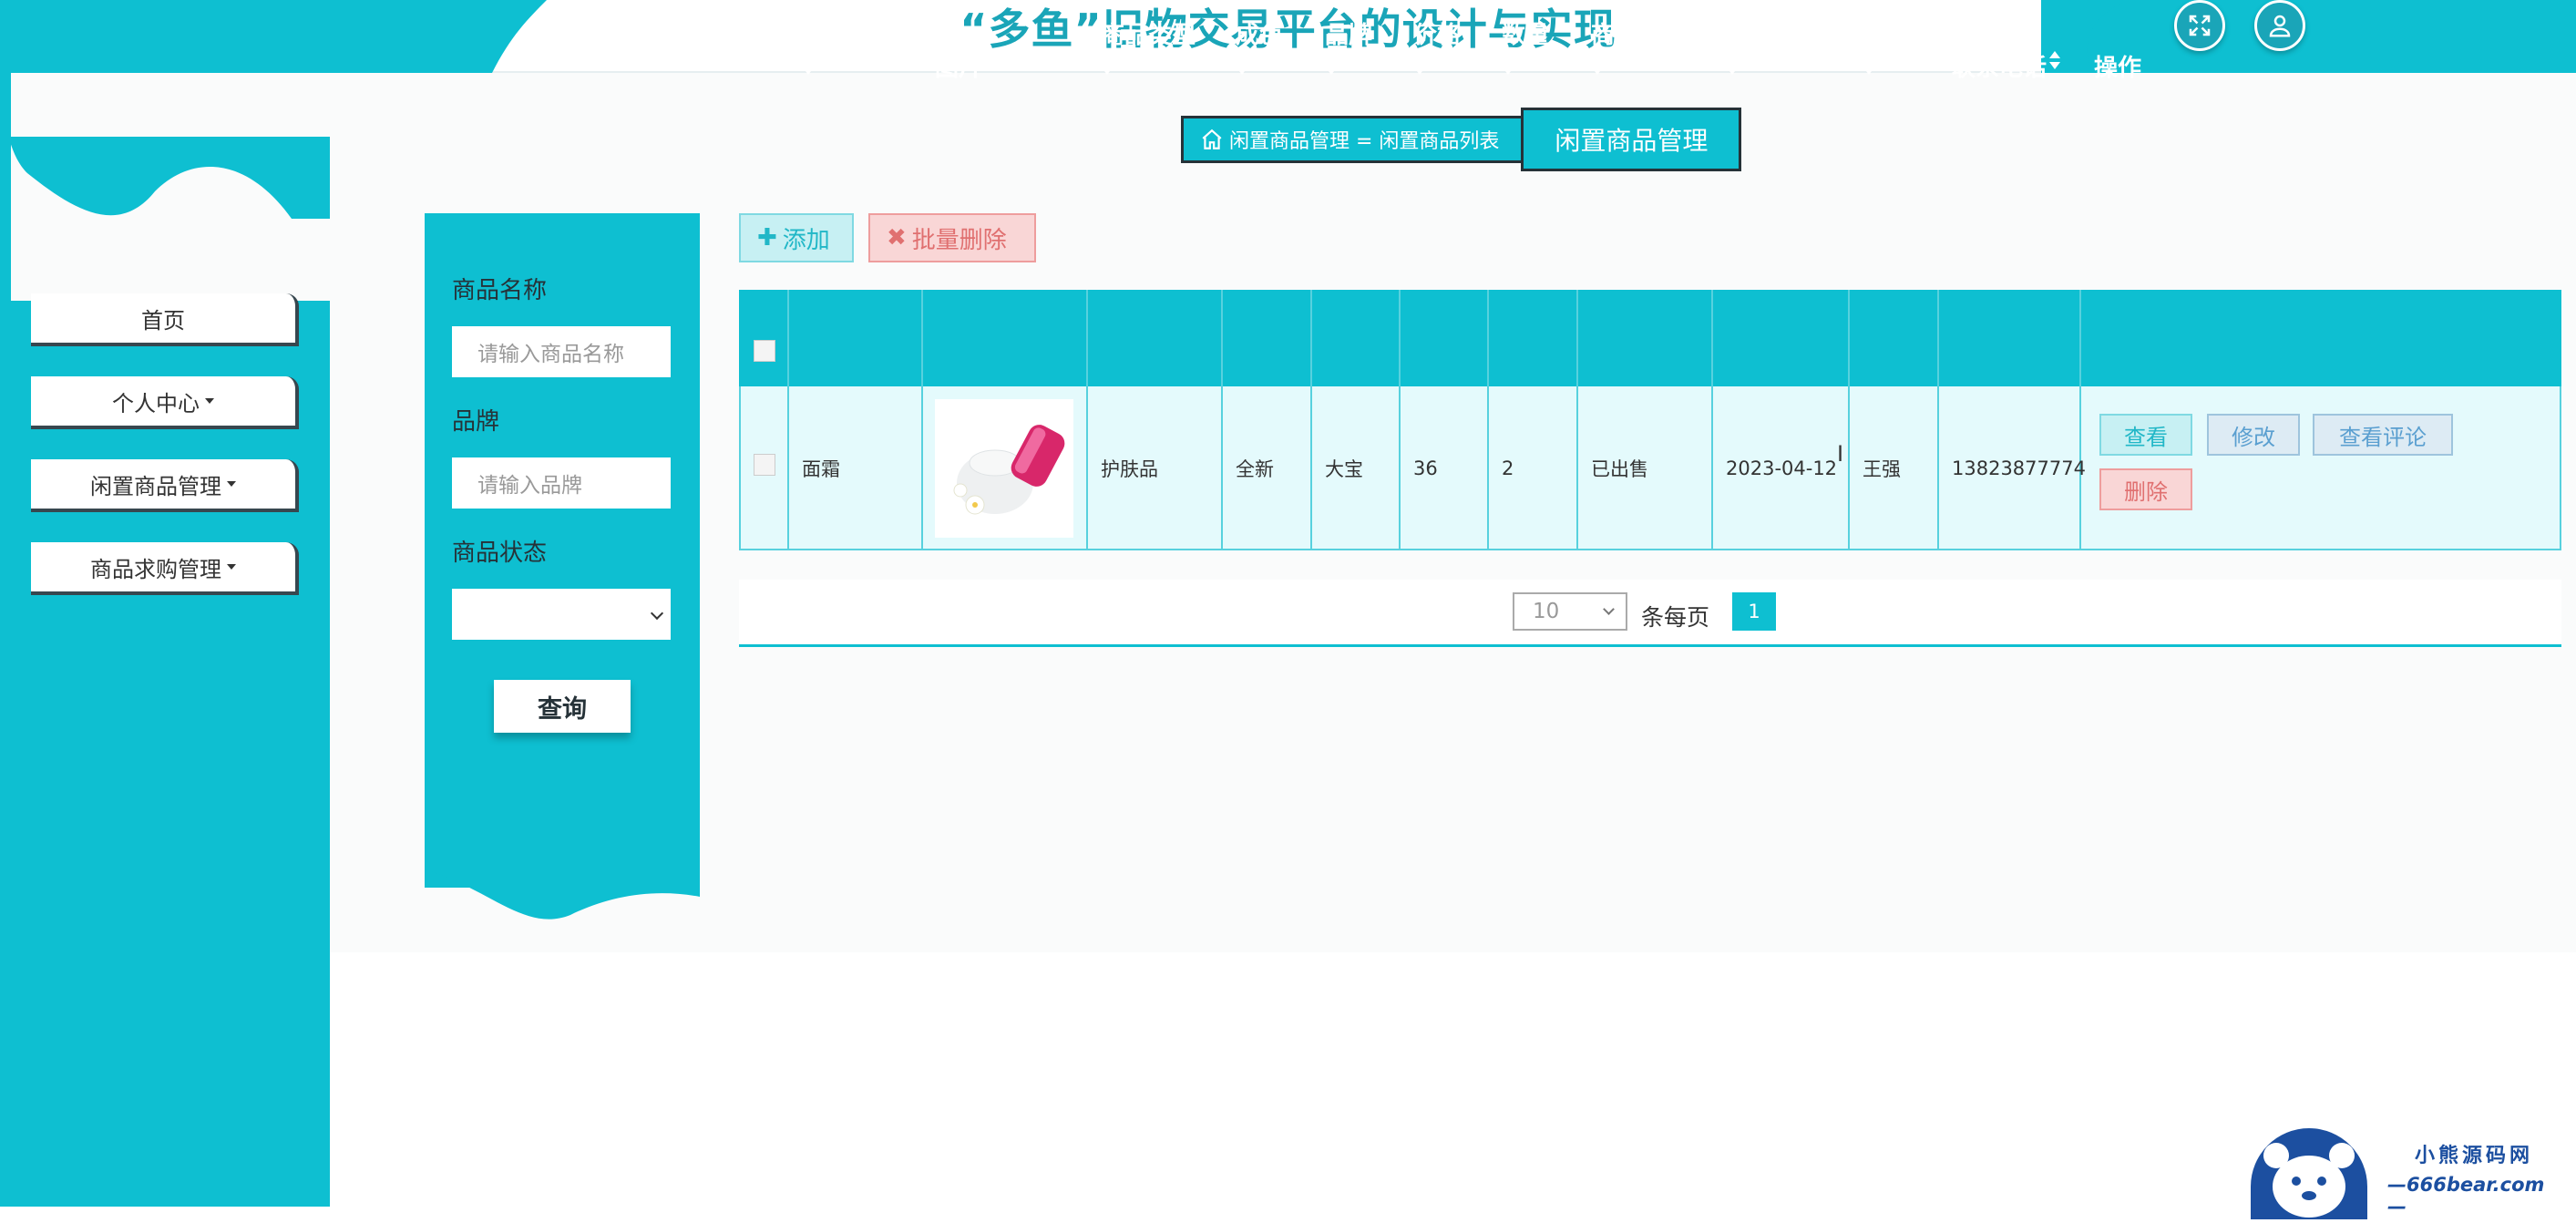 This screenshot has height=1223, width=2576. What do you see at coordinates (1650, 338) in the screenshot?
I see `table-header` at bounding box center [1650, 338].